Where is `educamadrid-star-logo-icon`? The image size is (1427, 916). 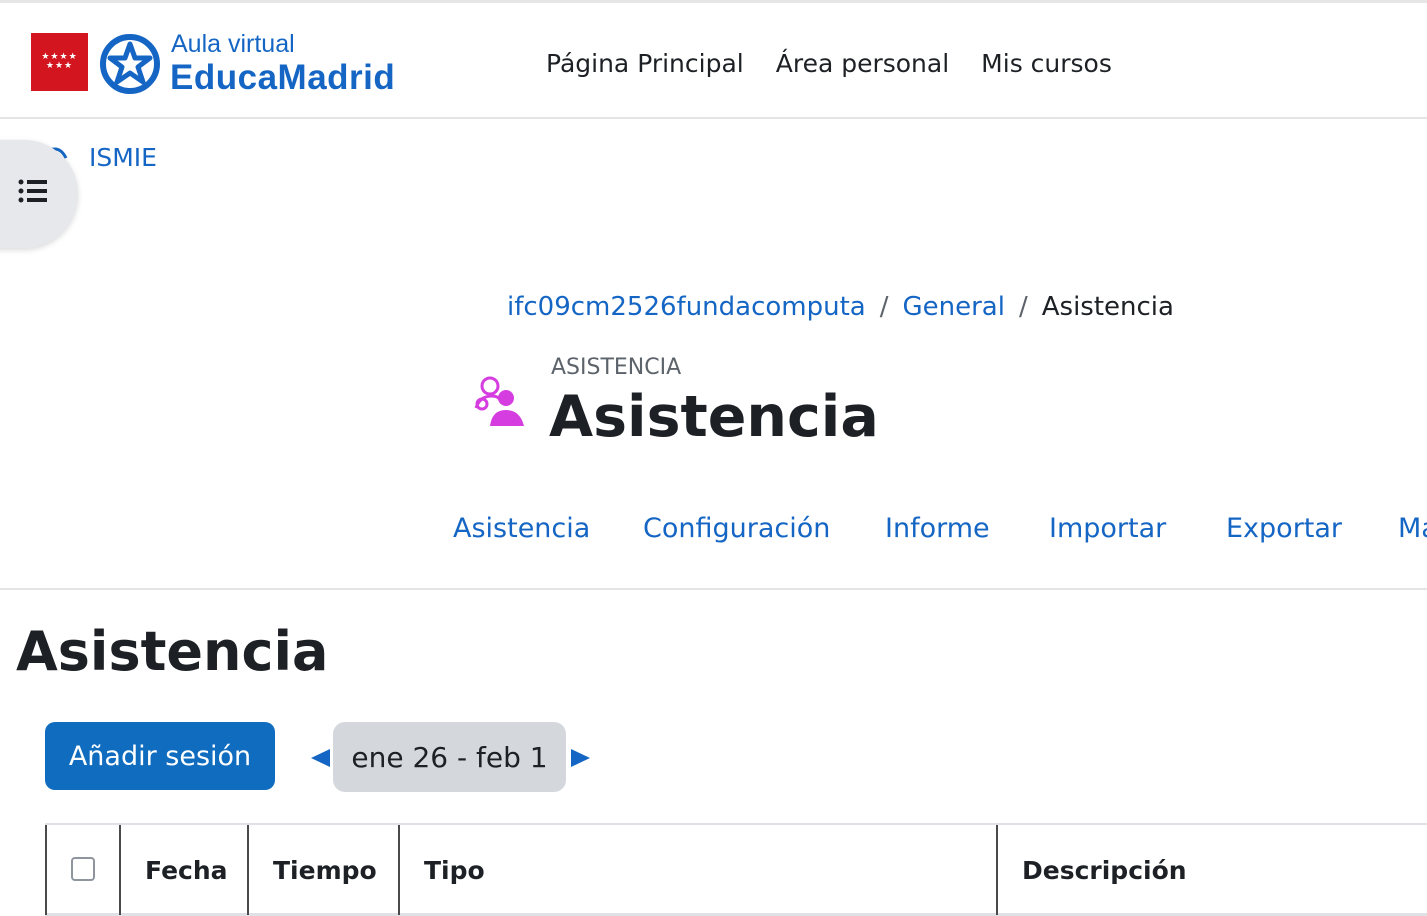 educamadrid-star-logo-icon is located at coordinates (130, 64).